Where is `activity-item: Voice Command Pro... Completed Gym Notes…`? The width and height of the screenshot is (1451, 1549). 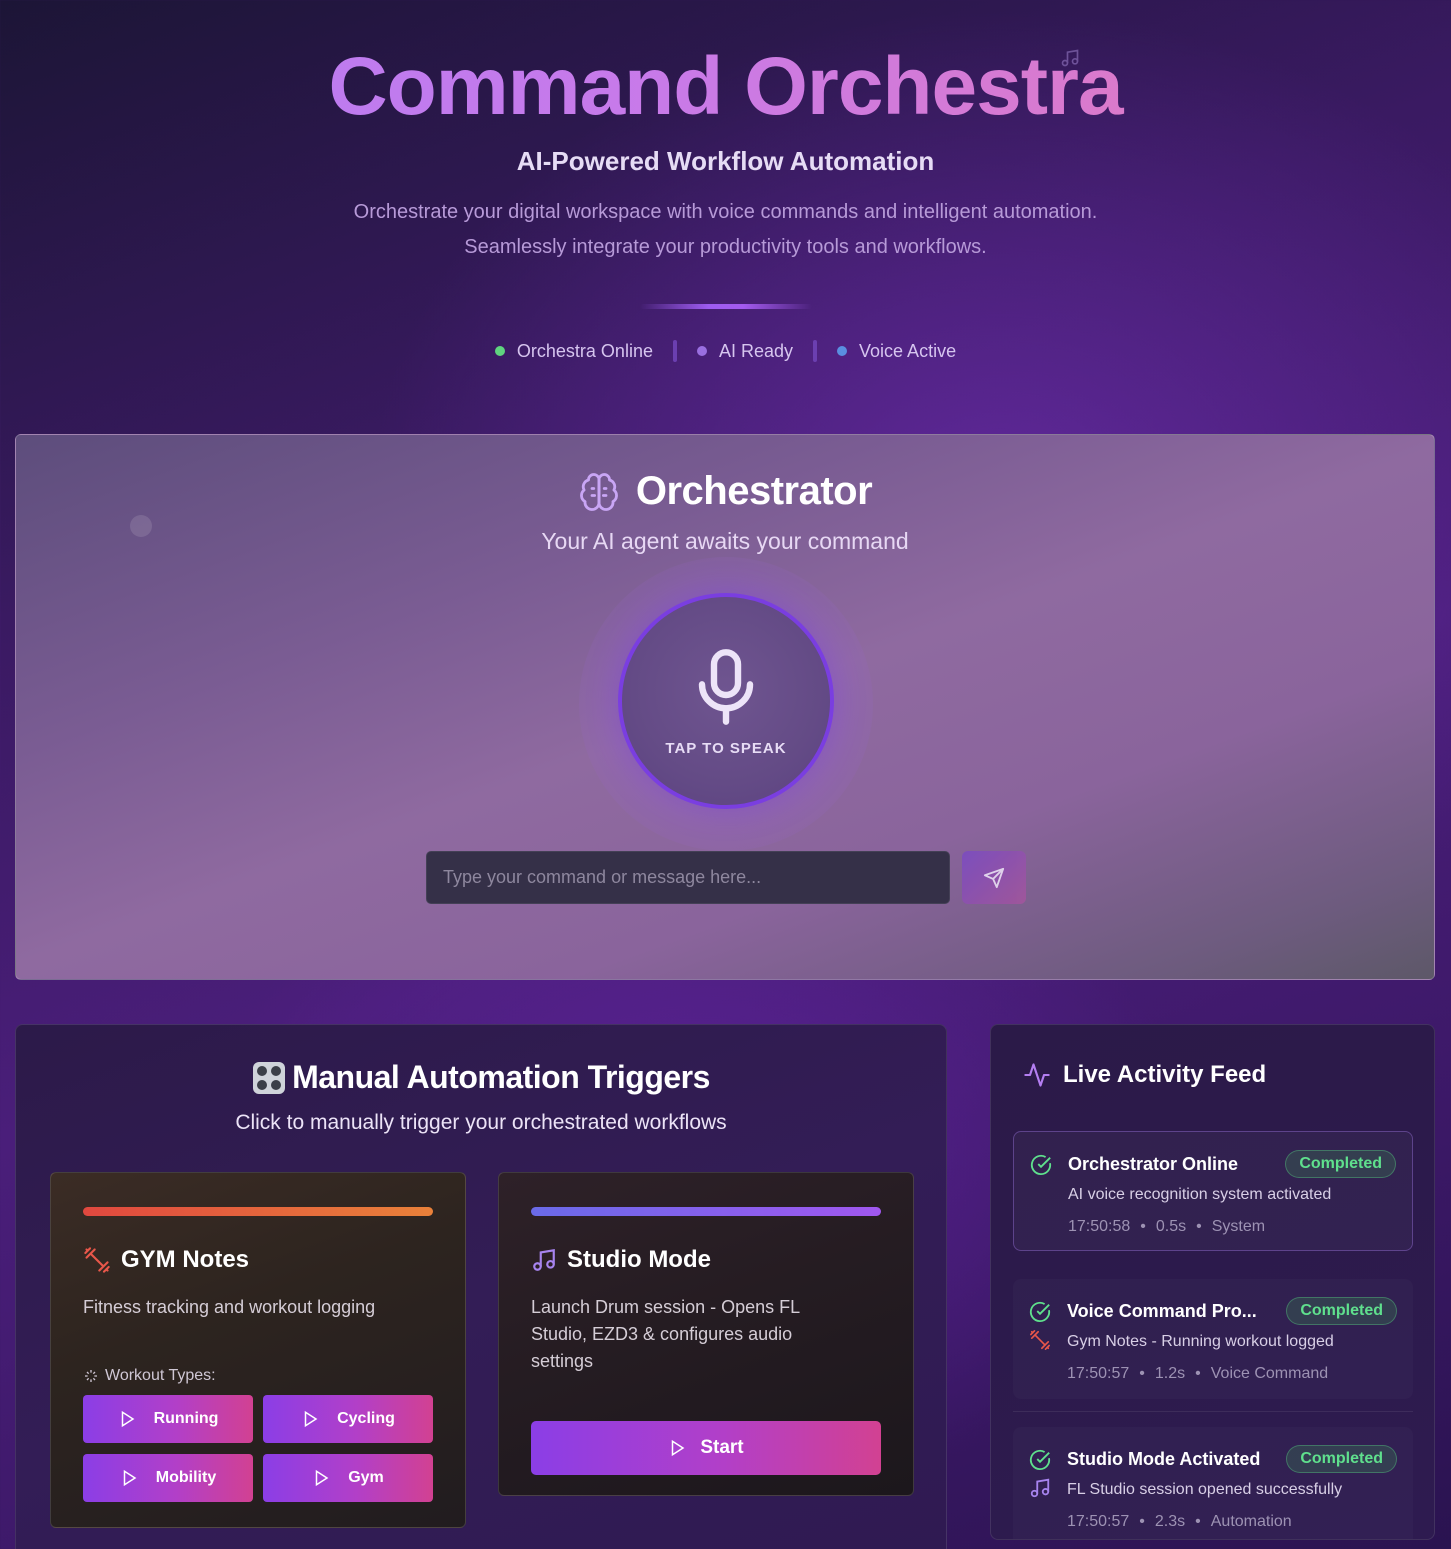 activity-item: Voice Command Pro... Completed Gym Notes… is located at coordinates (1213, 1339).